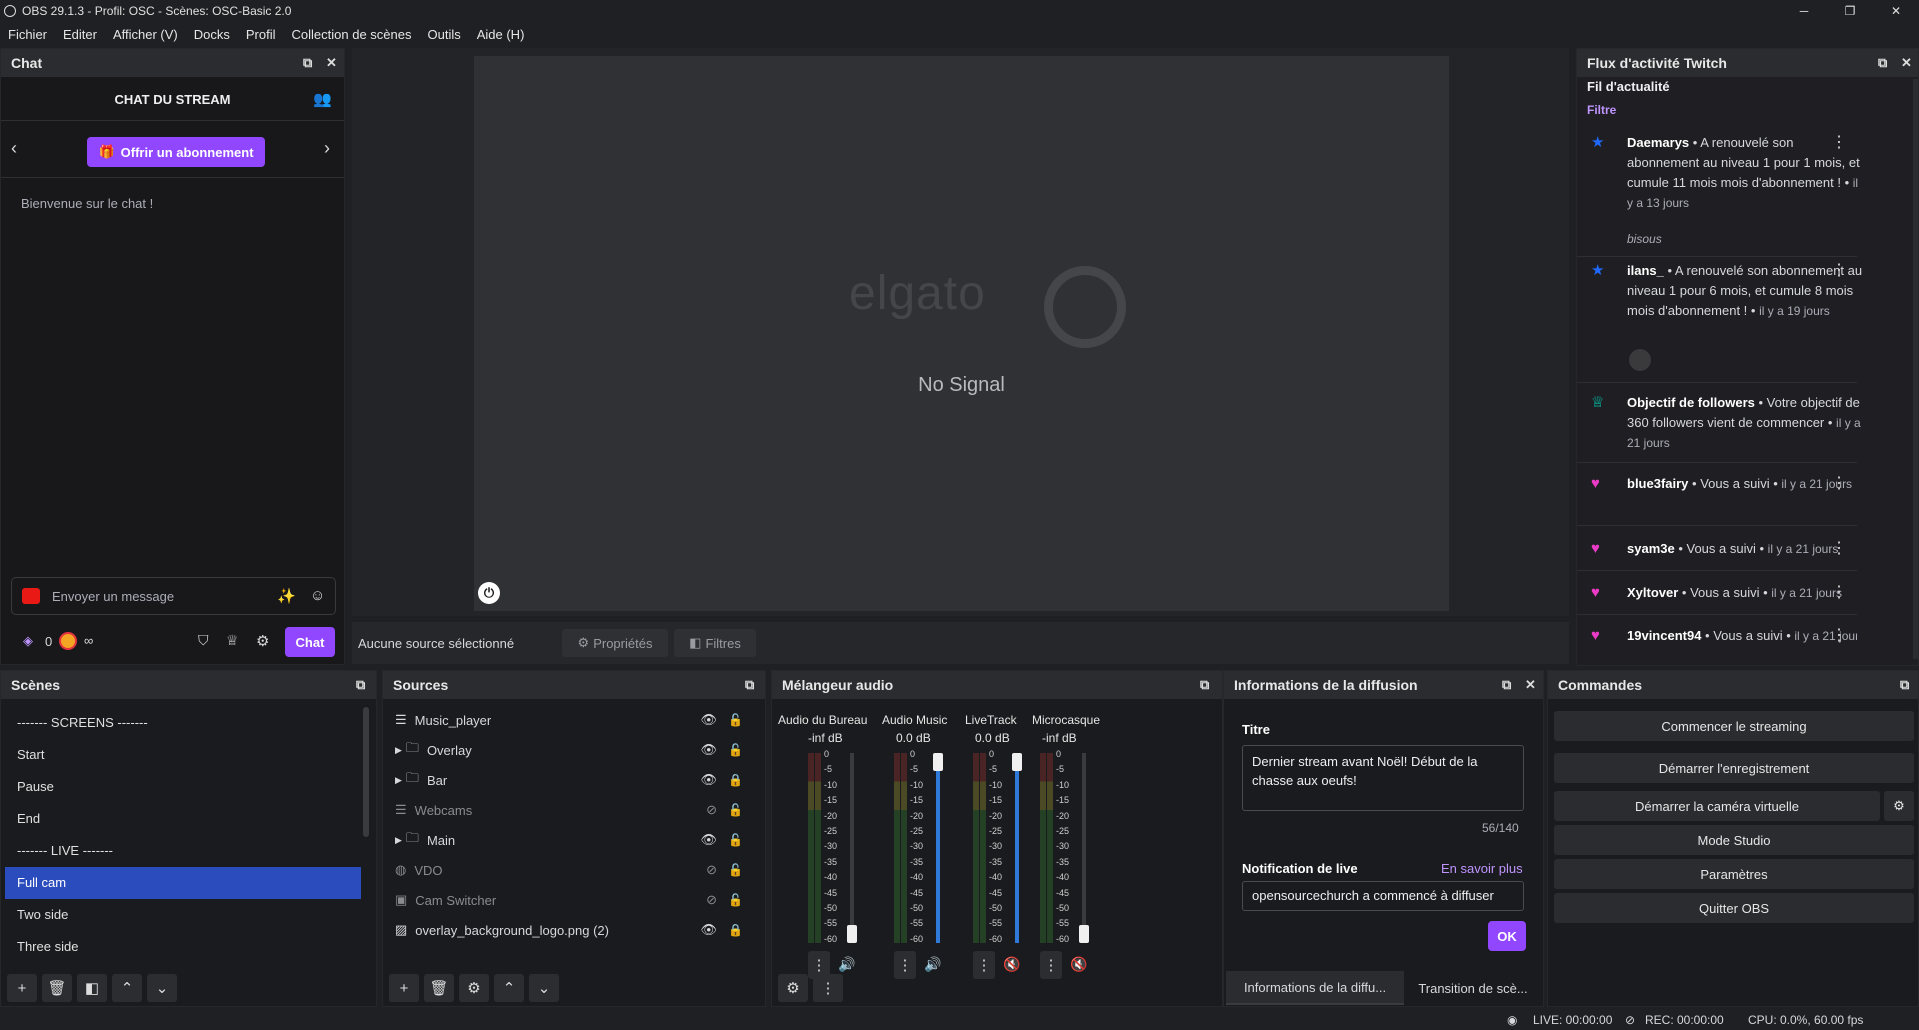  I want to click on studio-mode-button: Mode Studio, so click(1734, 840).